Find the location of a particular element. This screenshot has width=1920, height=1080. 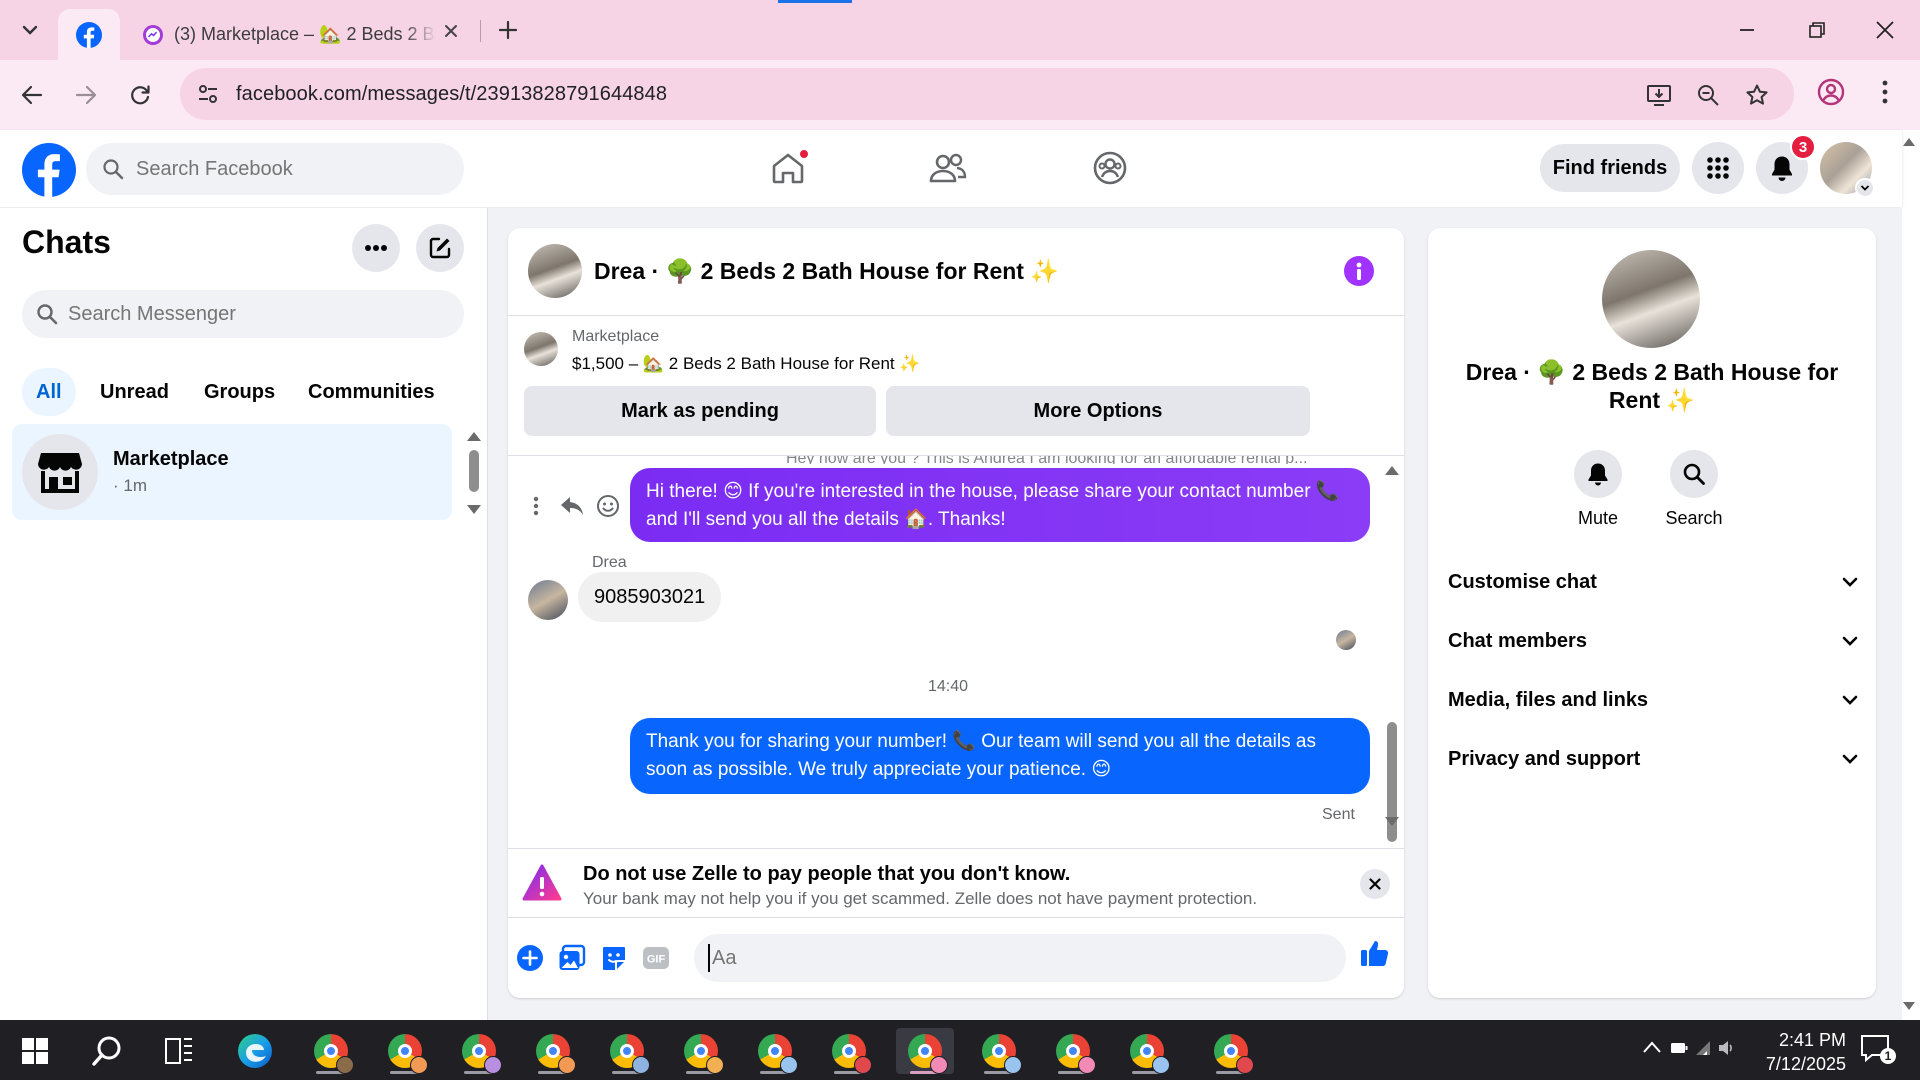

task-view-button is located at coordinates (179, 1051).